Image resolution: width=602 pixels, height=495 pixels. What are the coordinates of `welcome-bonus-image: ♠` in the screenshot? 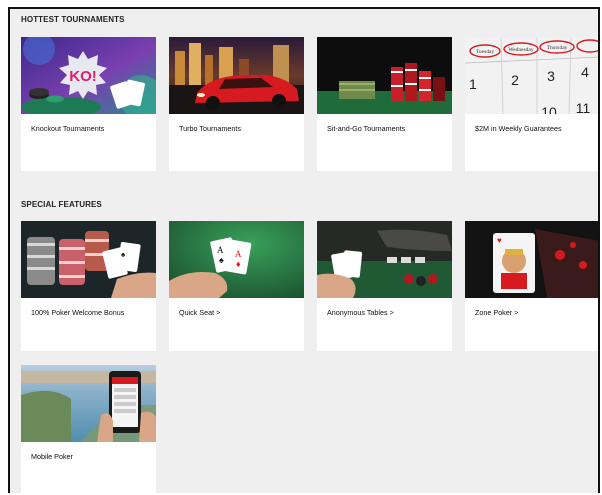 It's located at (88, 259).